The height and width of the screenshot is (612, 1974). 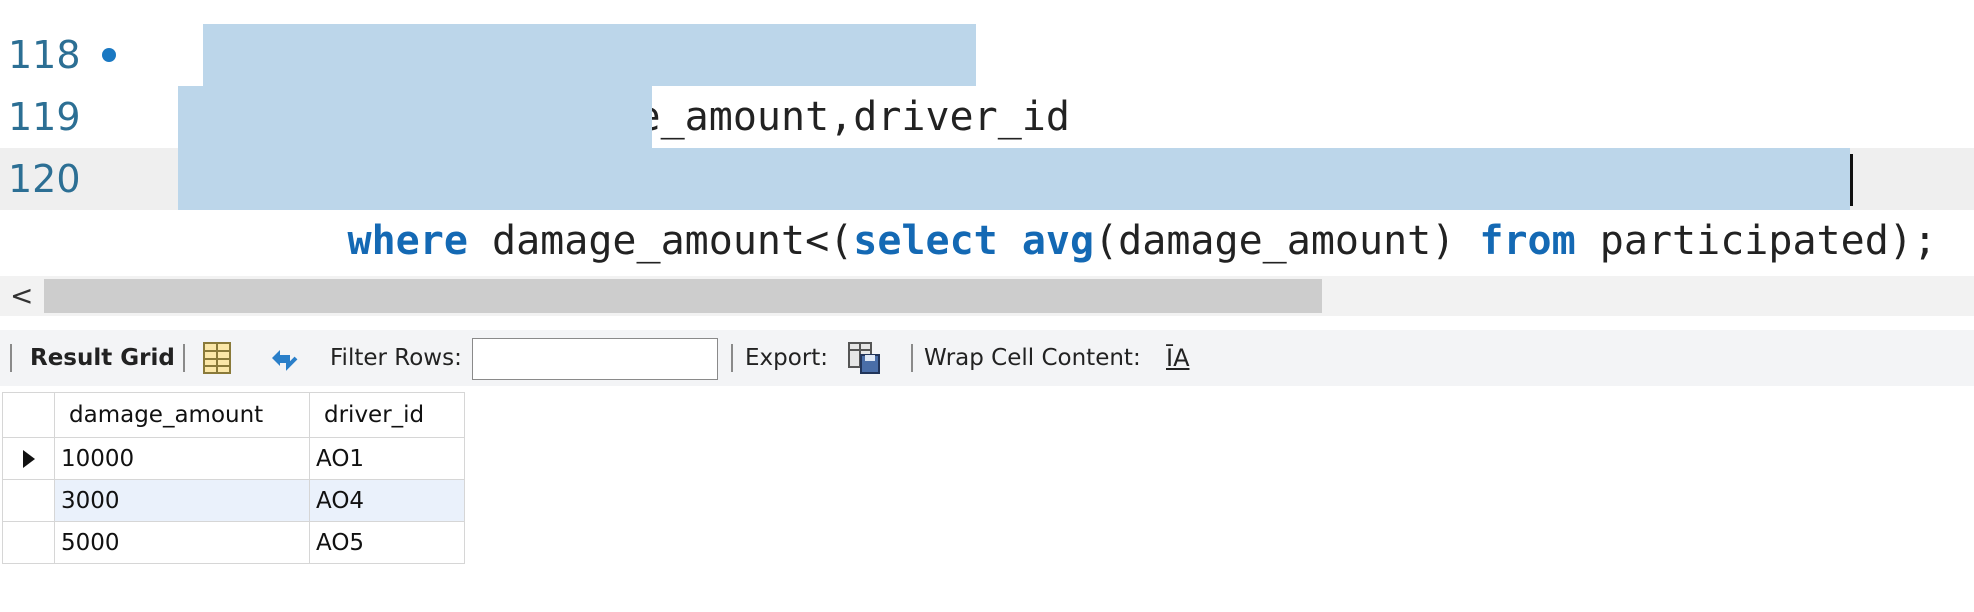 What do you see at coordinates (396, 358) in the screenshot?
I see `filter-rows-label: Filter Rows:` at bounding box center [396, 358].